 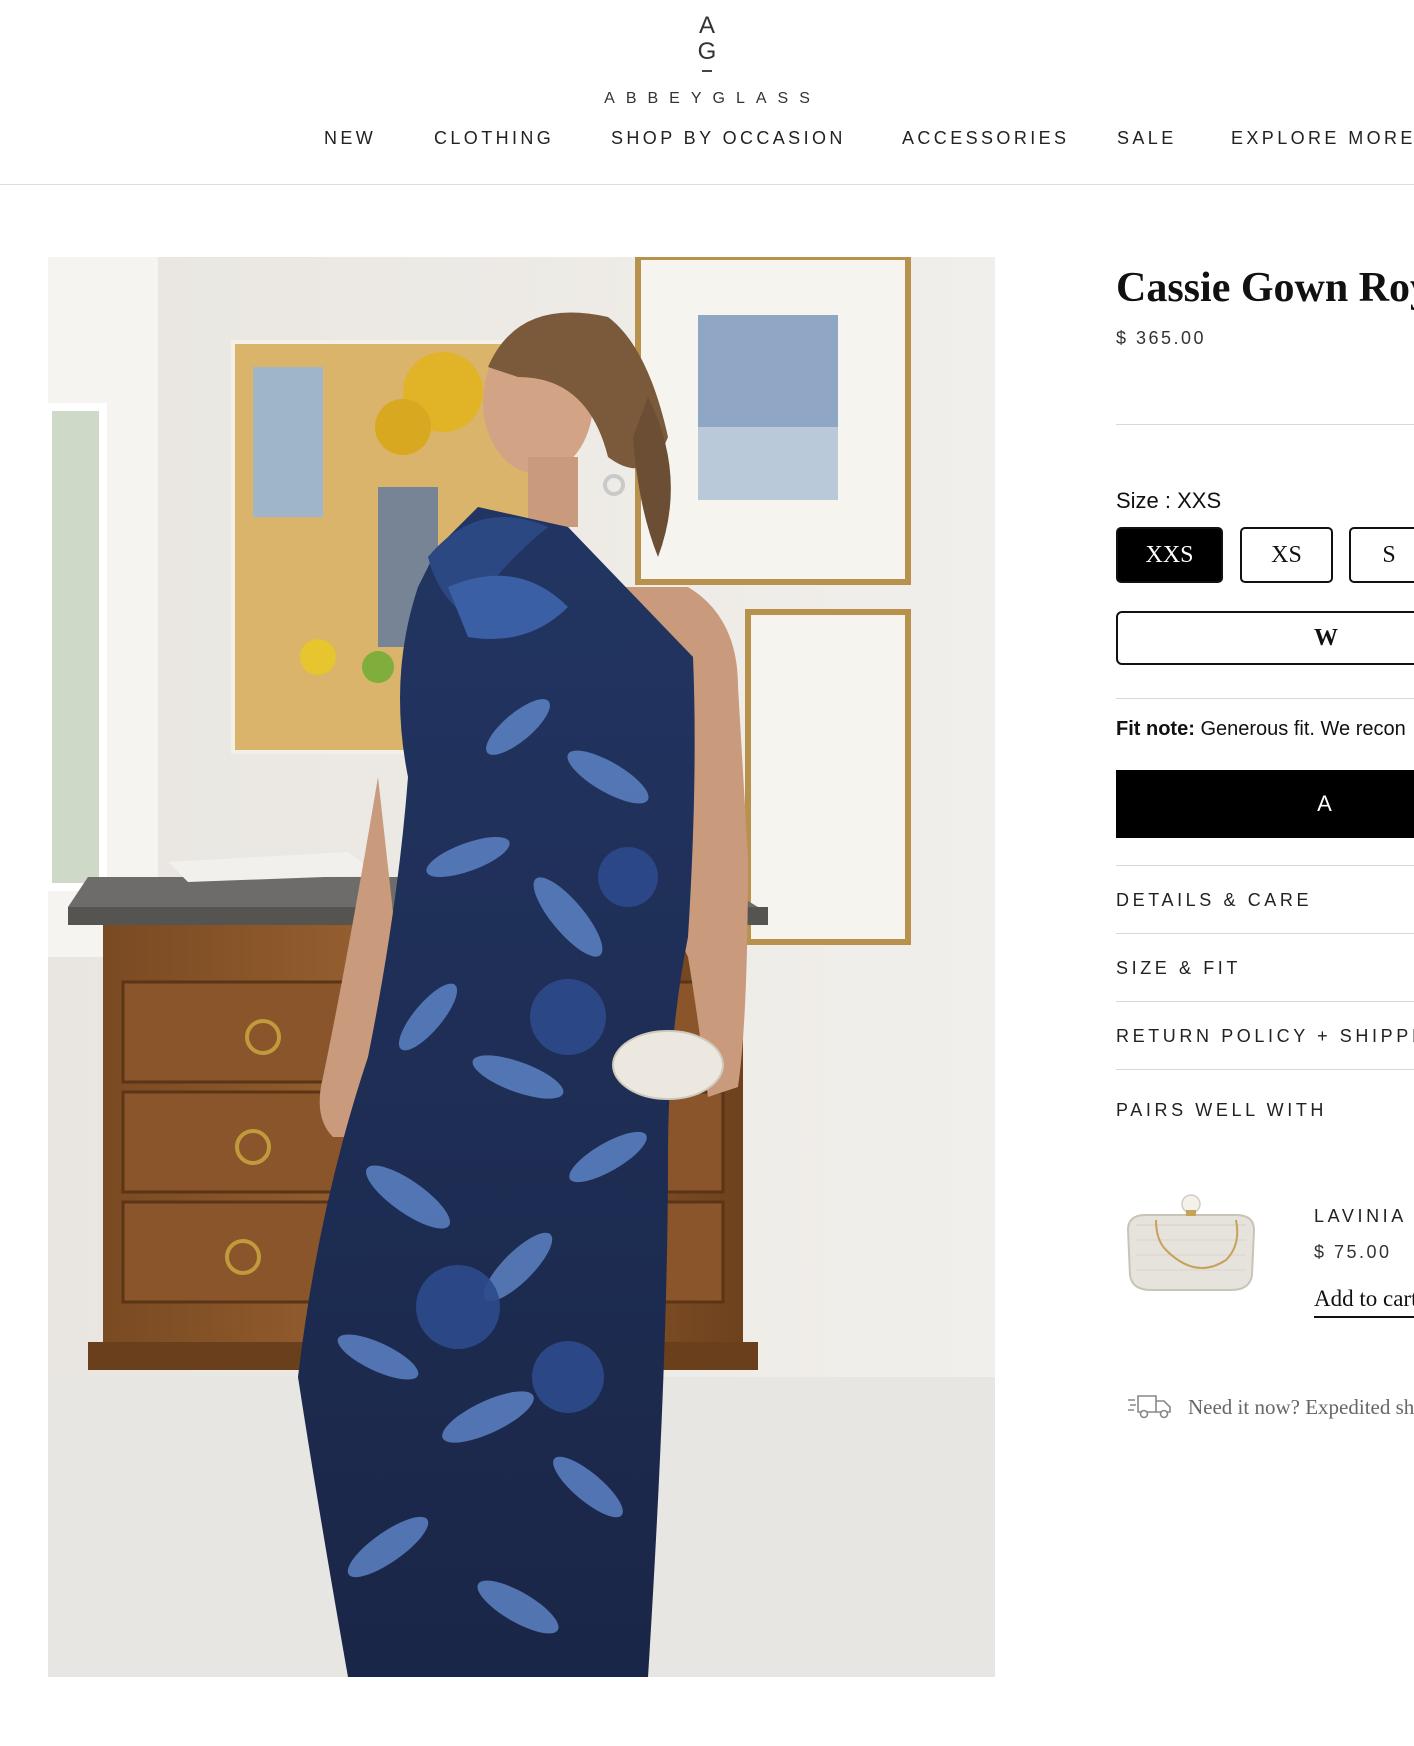 I want to click on add-to-cart-label: A, so click(x=1326, y=803).